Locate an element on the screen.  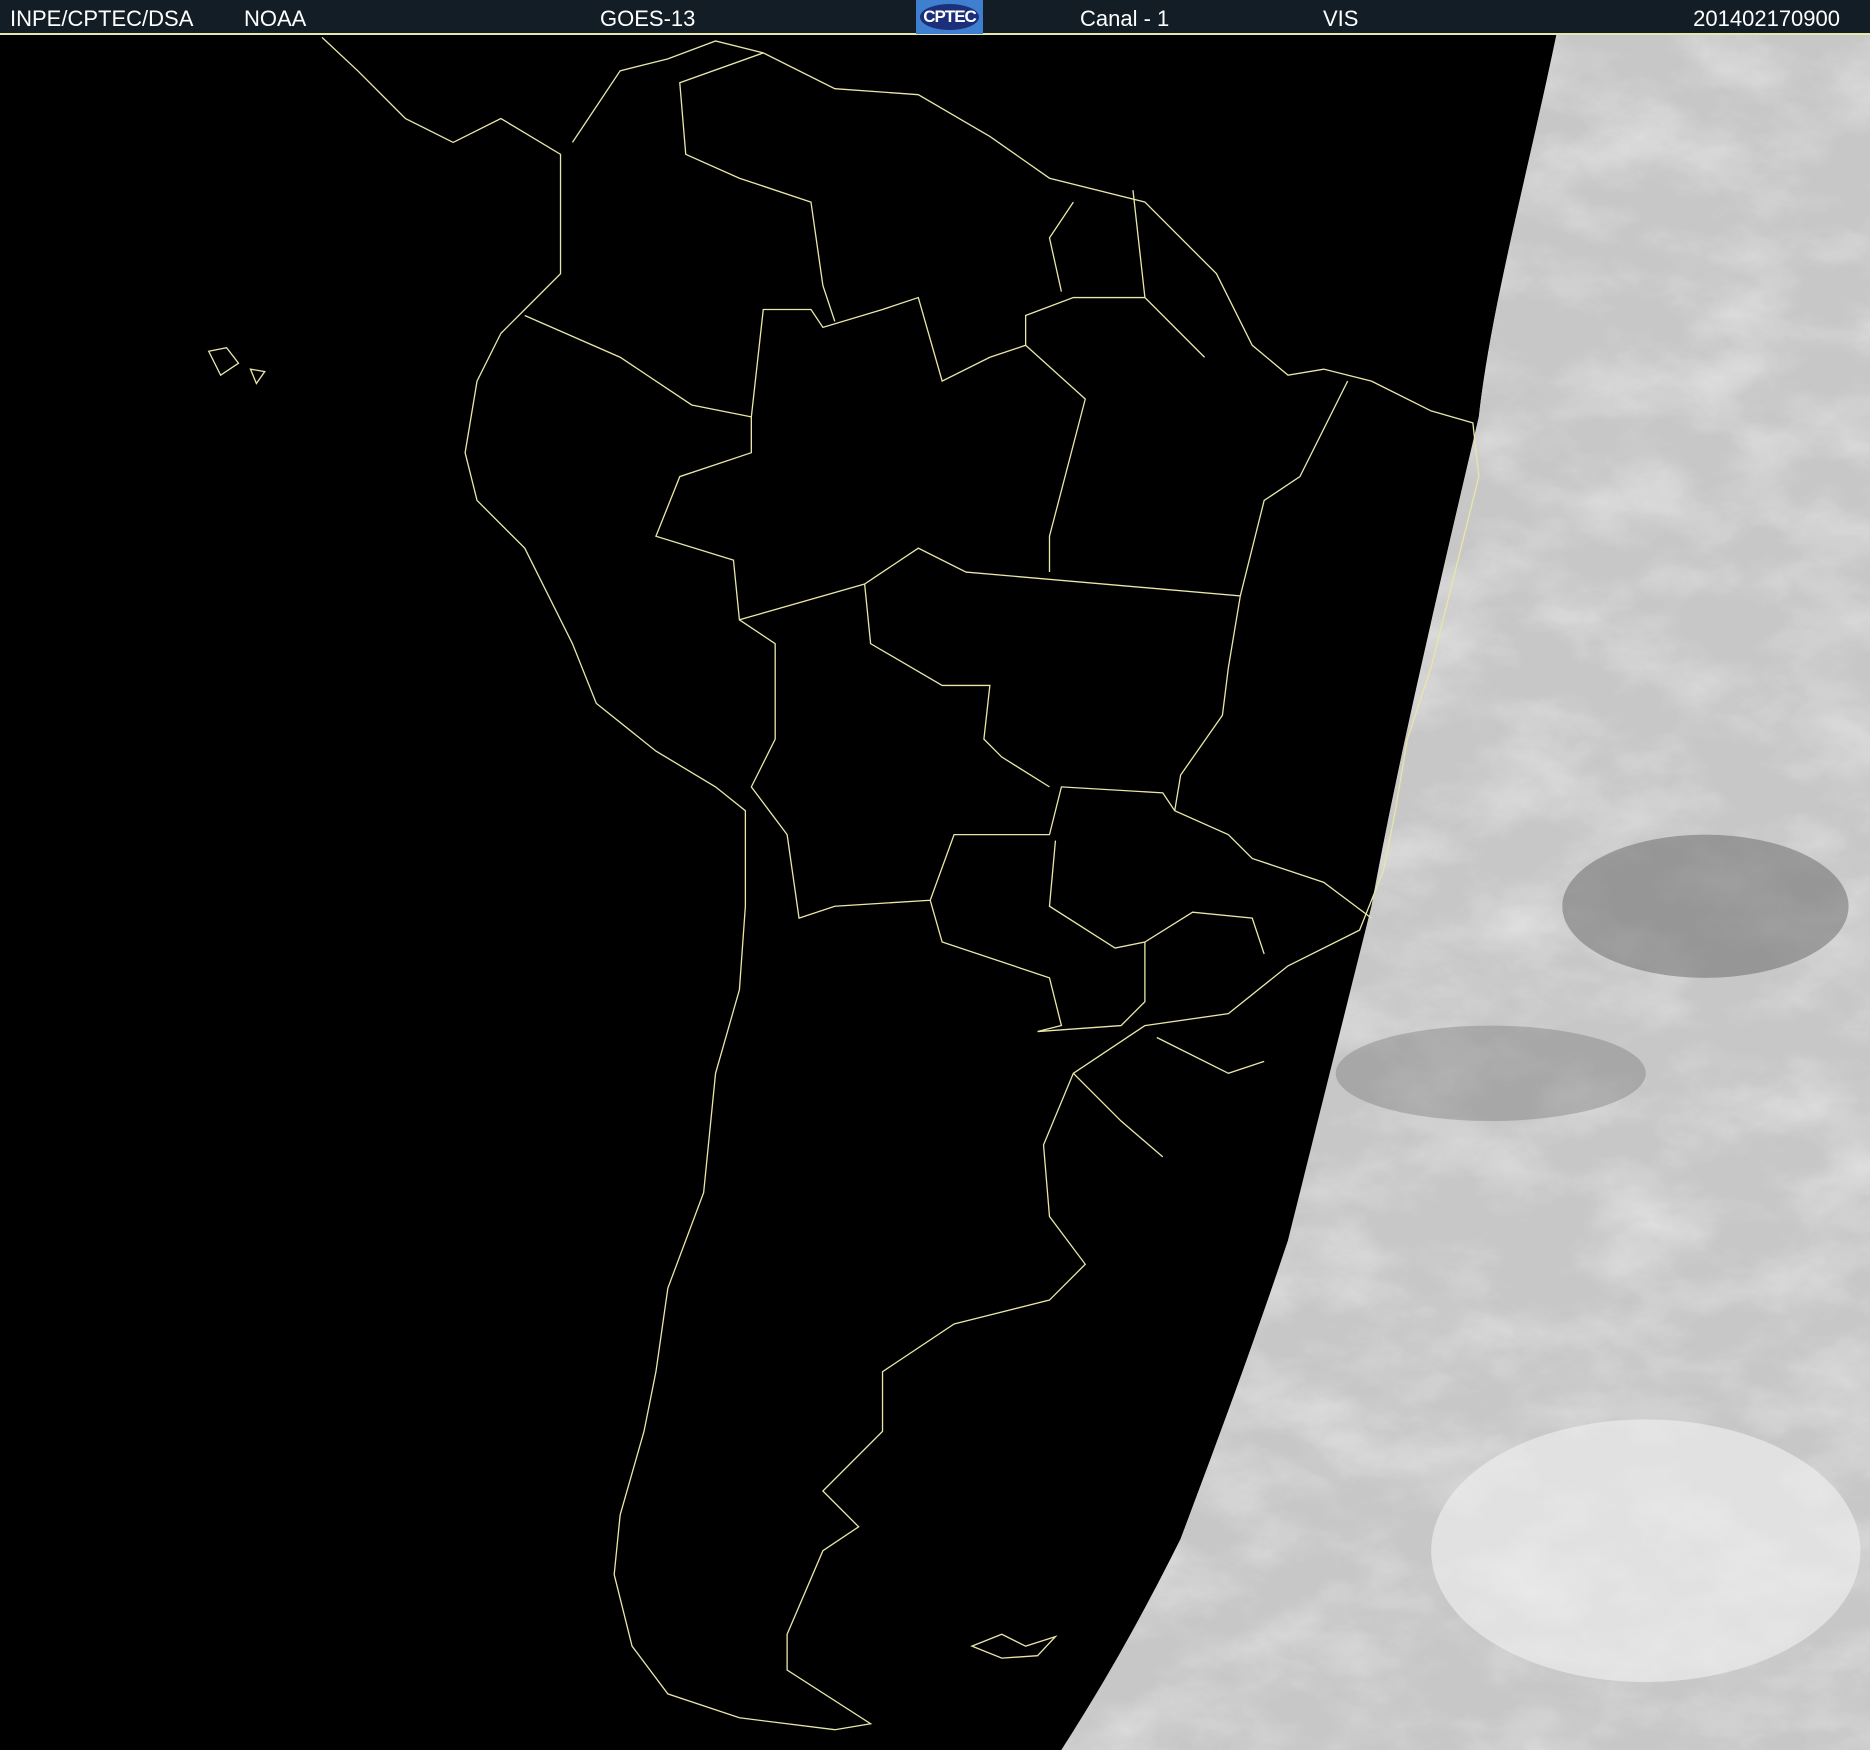
channel-label: Canal - 1 is located at coordinates (1125, 18).